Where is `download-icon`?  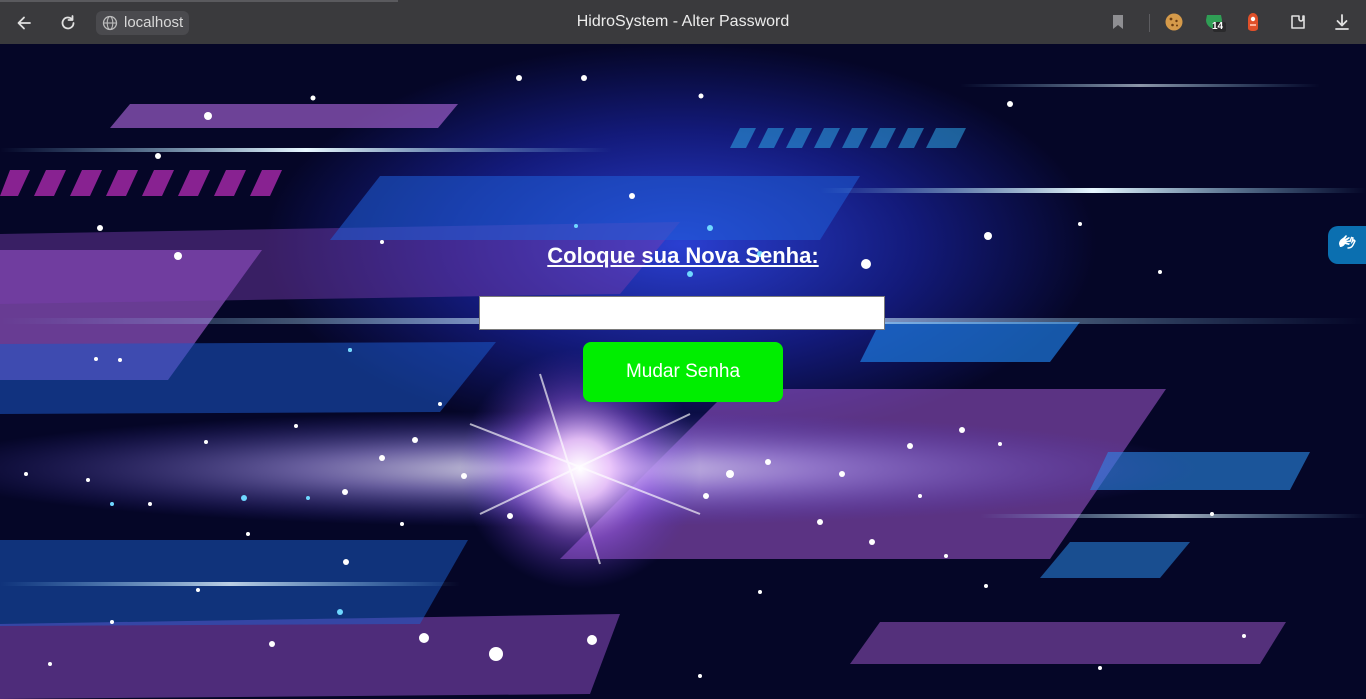
download-icon is located at coordinates (1342, 22).